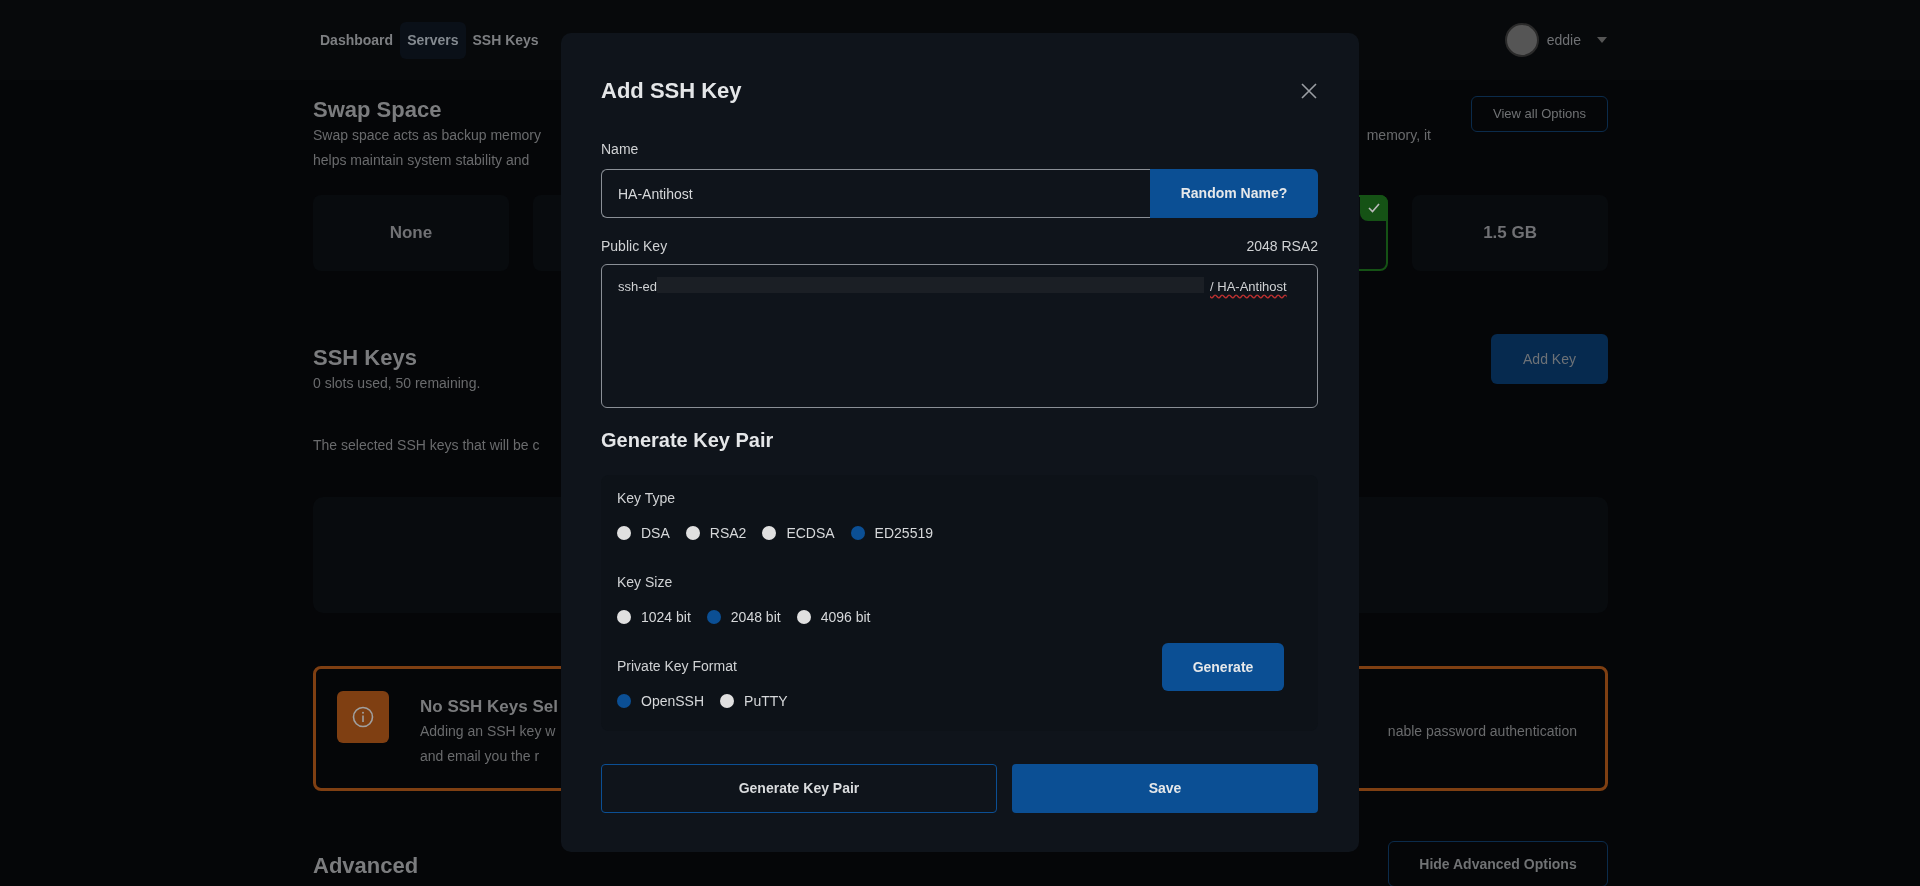 The height and width of the screenshot is (886, 1920). I want to click on note-text: The selected SSH keys that will be c, so click(426, 445).